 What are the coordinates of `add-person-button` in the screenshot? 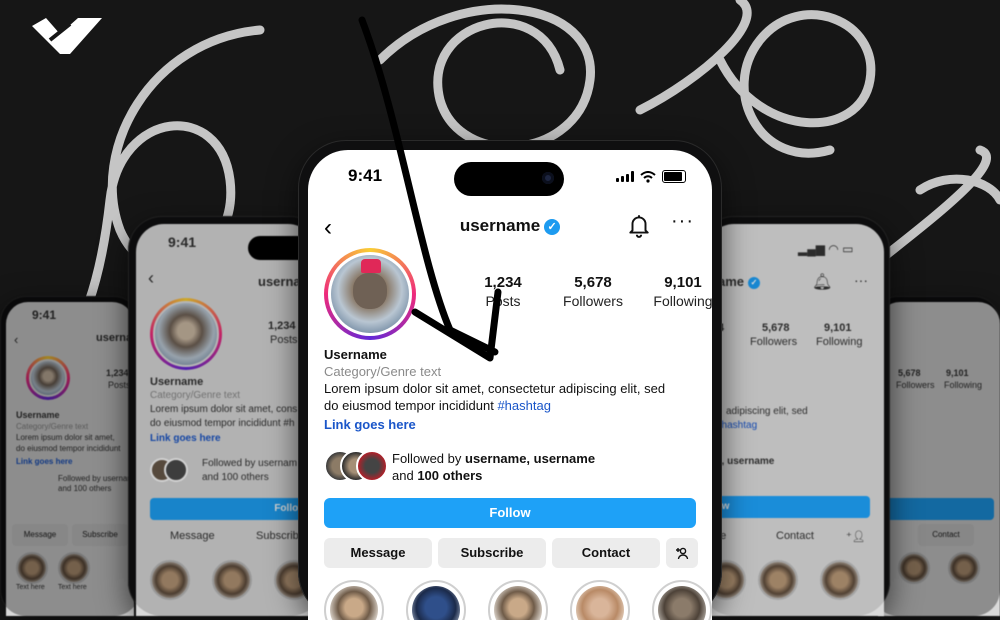 It's located at (682, 553).